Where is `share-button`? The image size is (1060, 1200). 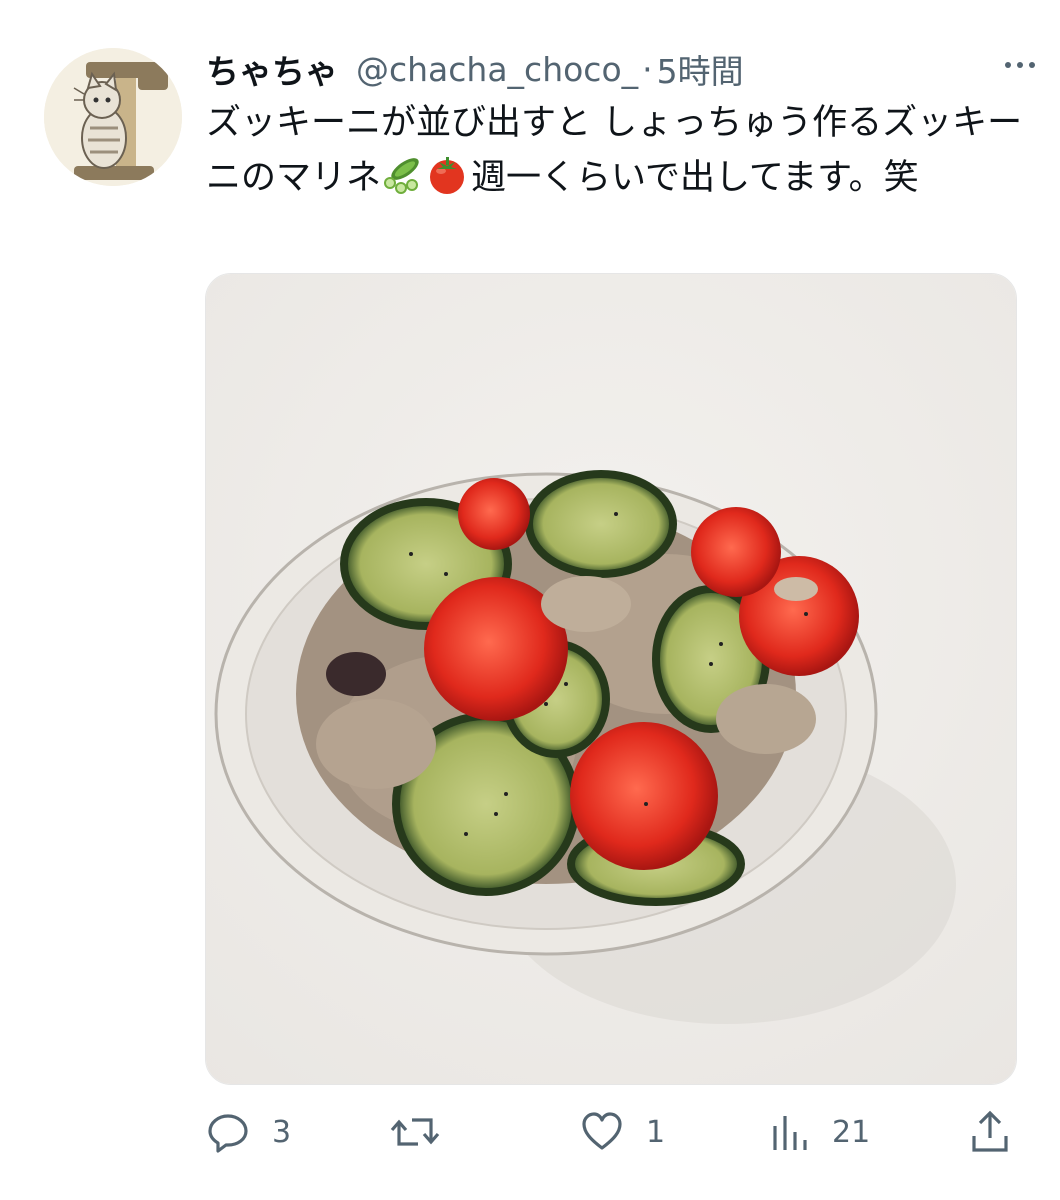 share-button is located at coordinates (990, 1132).